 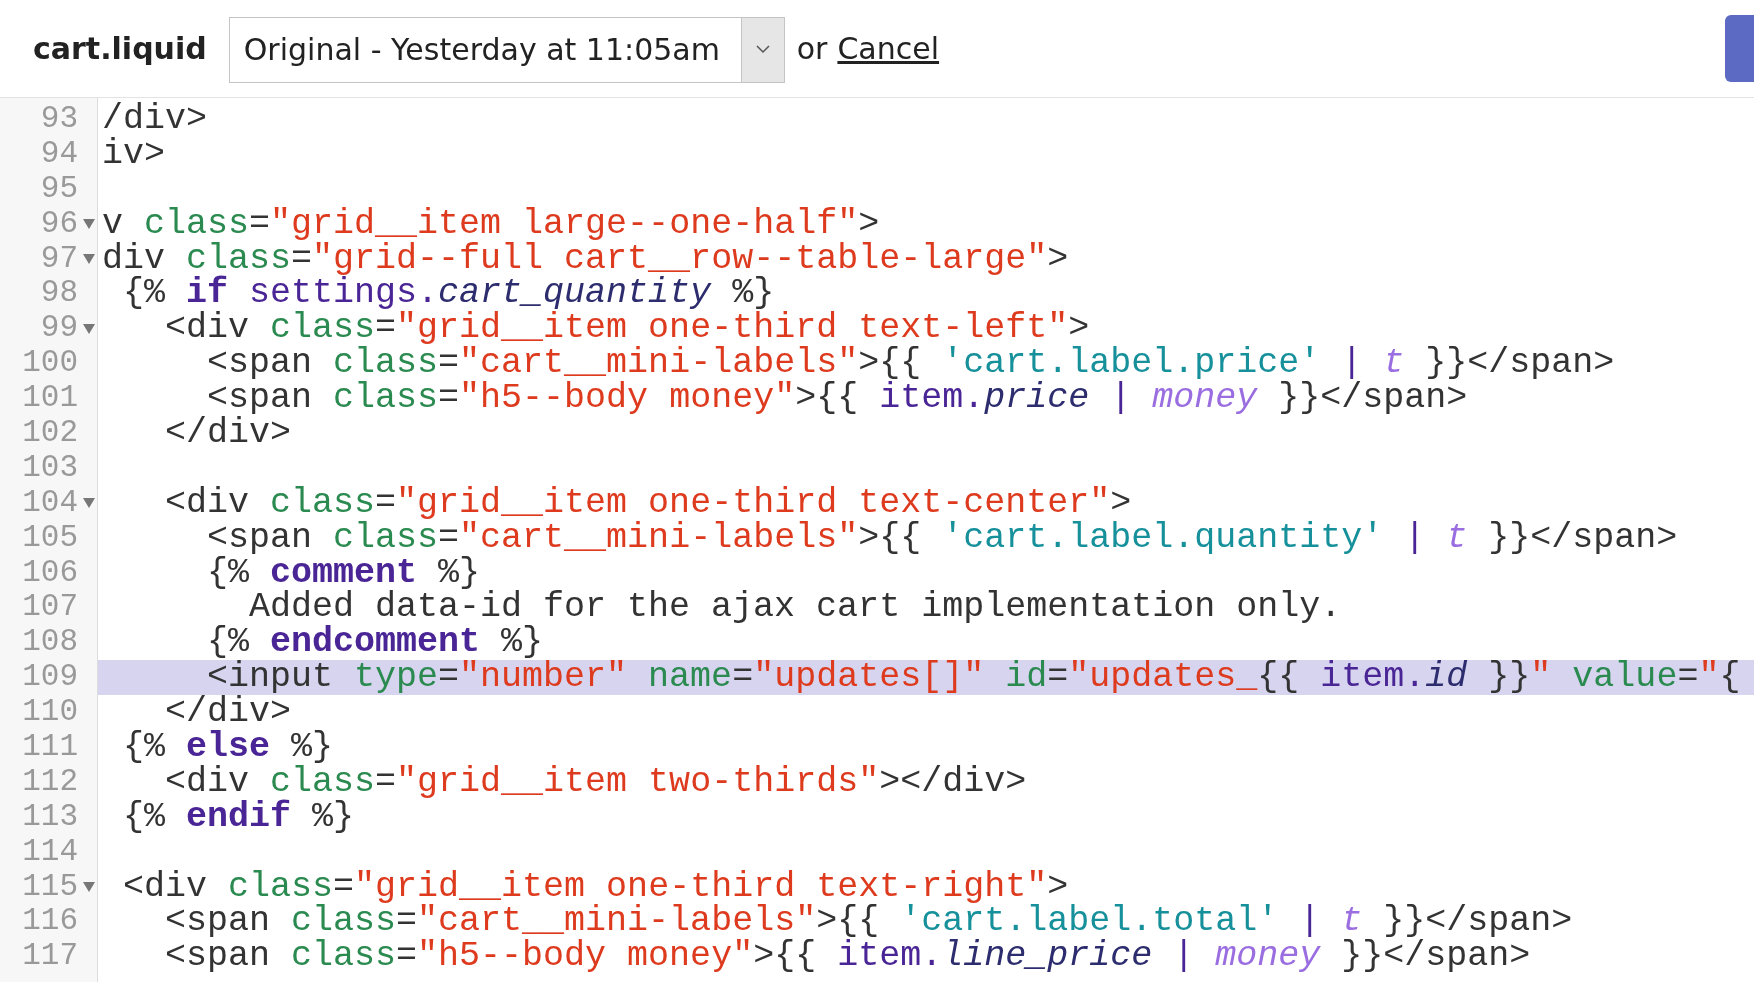 I want to click on line-number: 116, so click(x=50, y=922).